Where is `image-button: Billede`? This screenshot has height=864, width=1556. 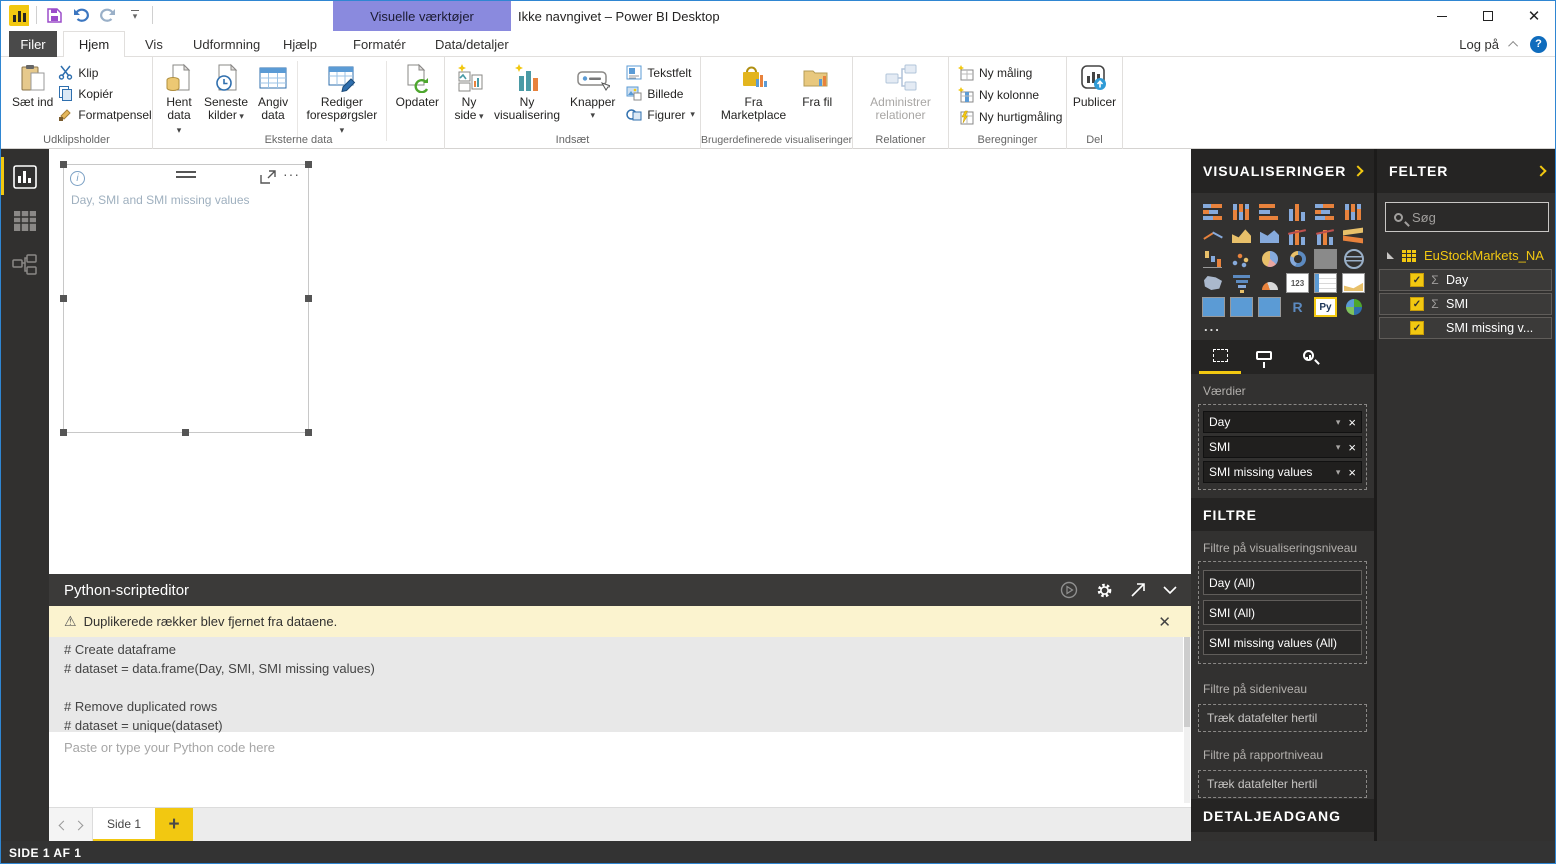
image-button: Billede is located at coordinates (660, 93).